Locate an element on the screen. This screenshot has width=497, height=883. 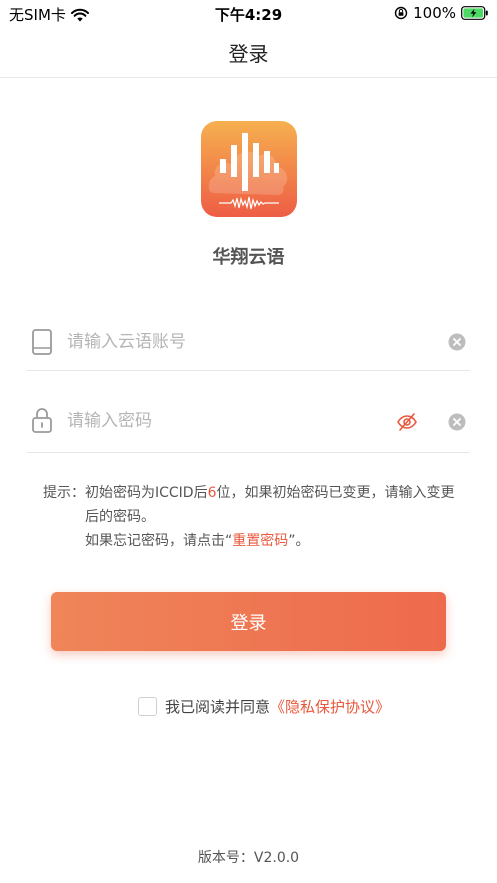
status-right: 100% is located at coordinates (441, 13).